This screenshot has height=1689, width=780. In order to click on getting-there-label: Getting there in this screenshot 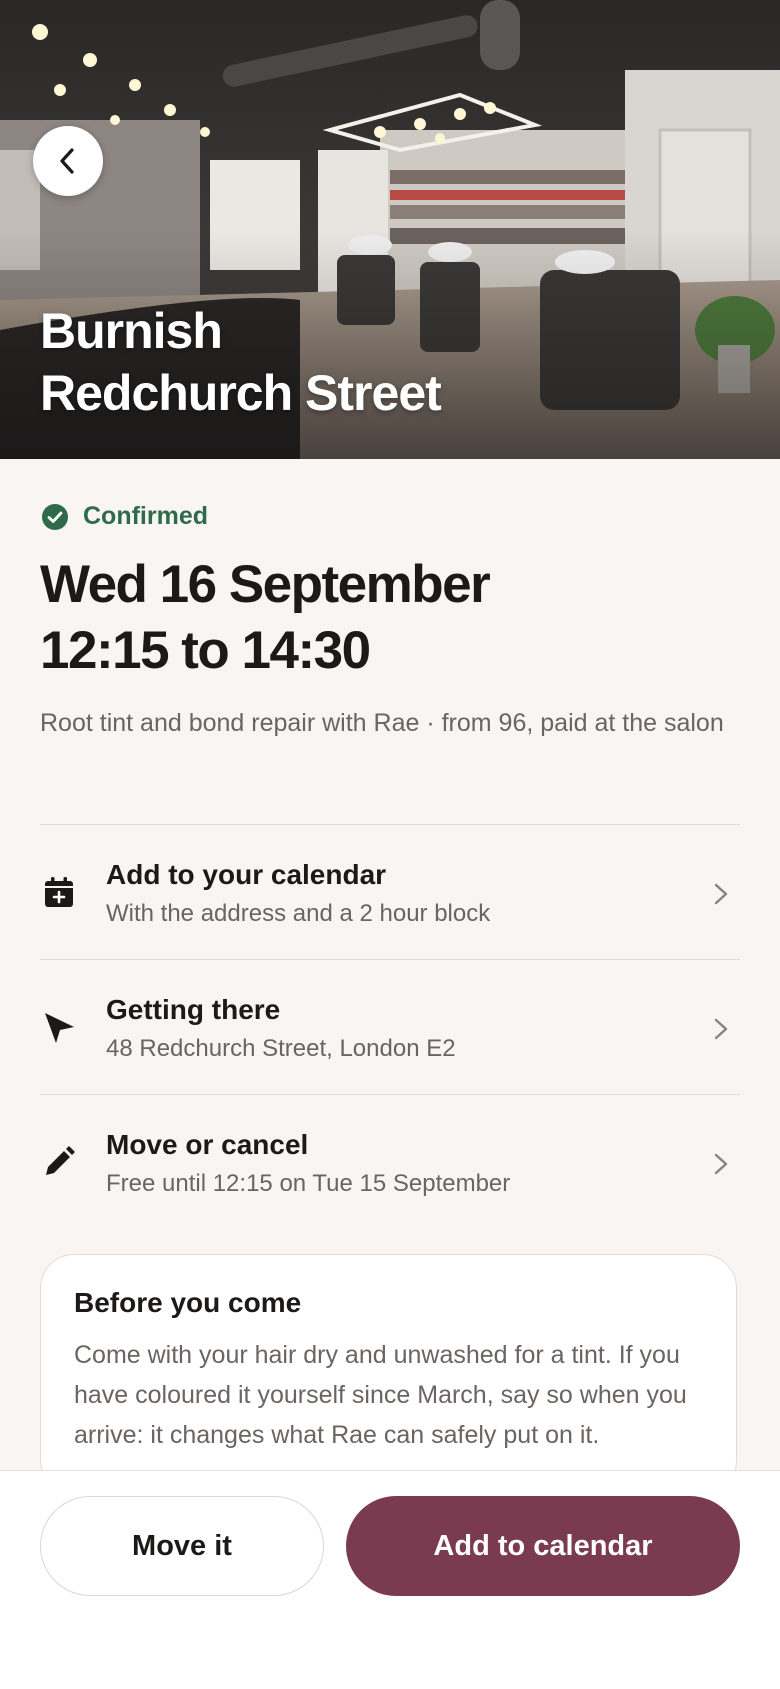, I will do `click(193, 1009)`.